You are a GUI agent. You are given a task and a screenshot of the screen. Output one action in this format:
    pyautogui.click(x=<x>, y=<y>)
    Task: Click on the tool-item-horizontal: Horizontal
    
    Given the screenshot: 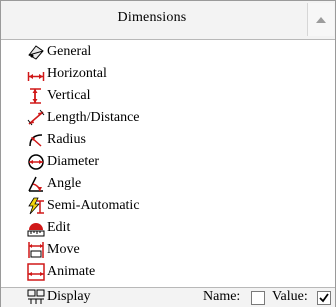 What is the action you would take?
    pyautogui.click(x=67, y=74)
    